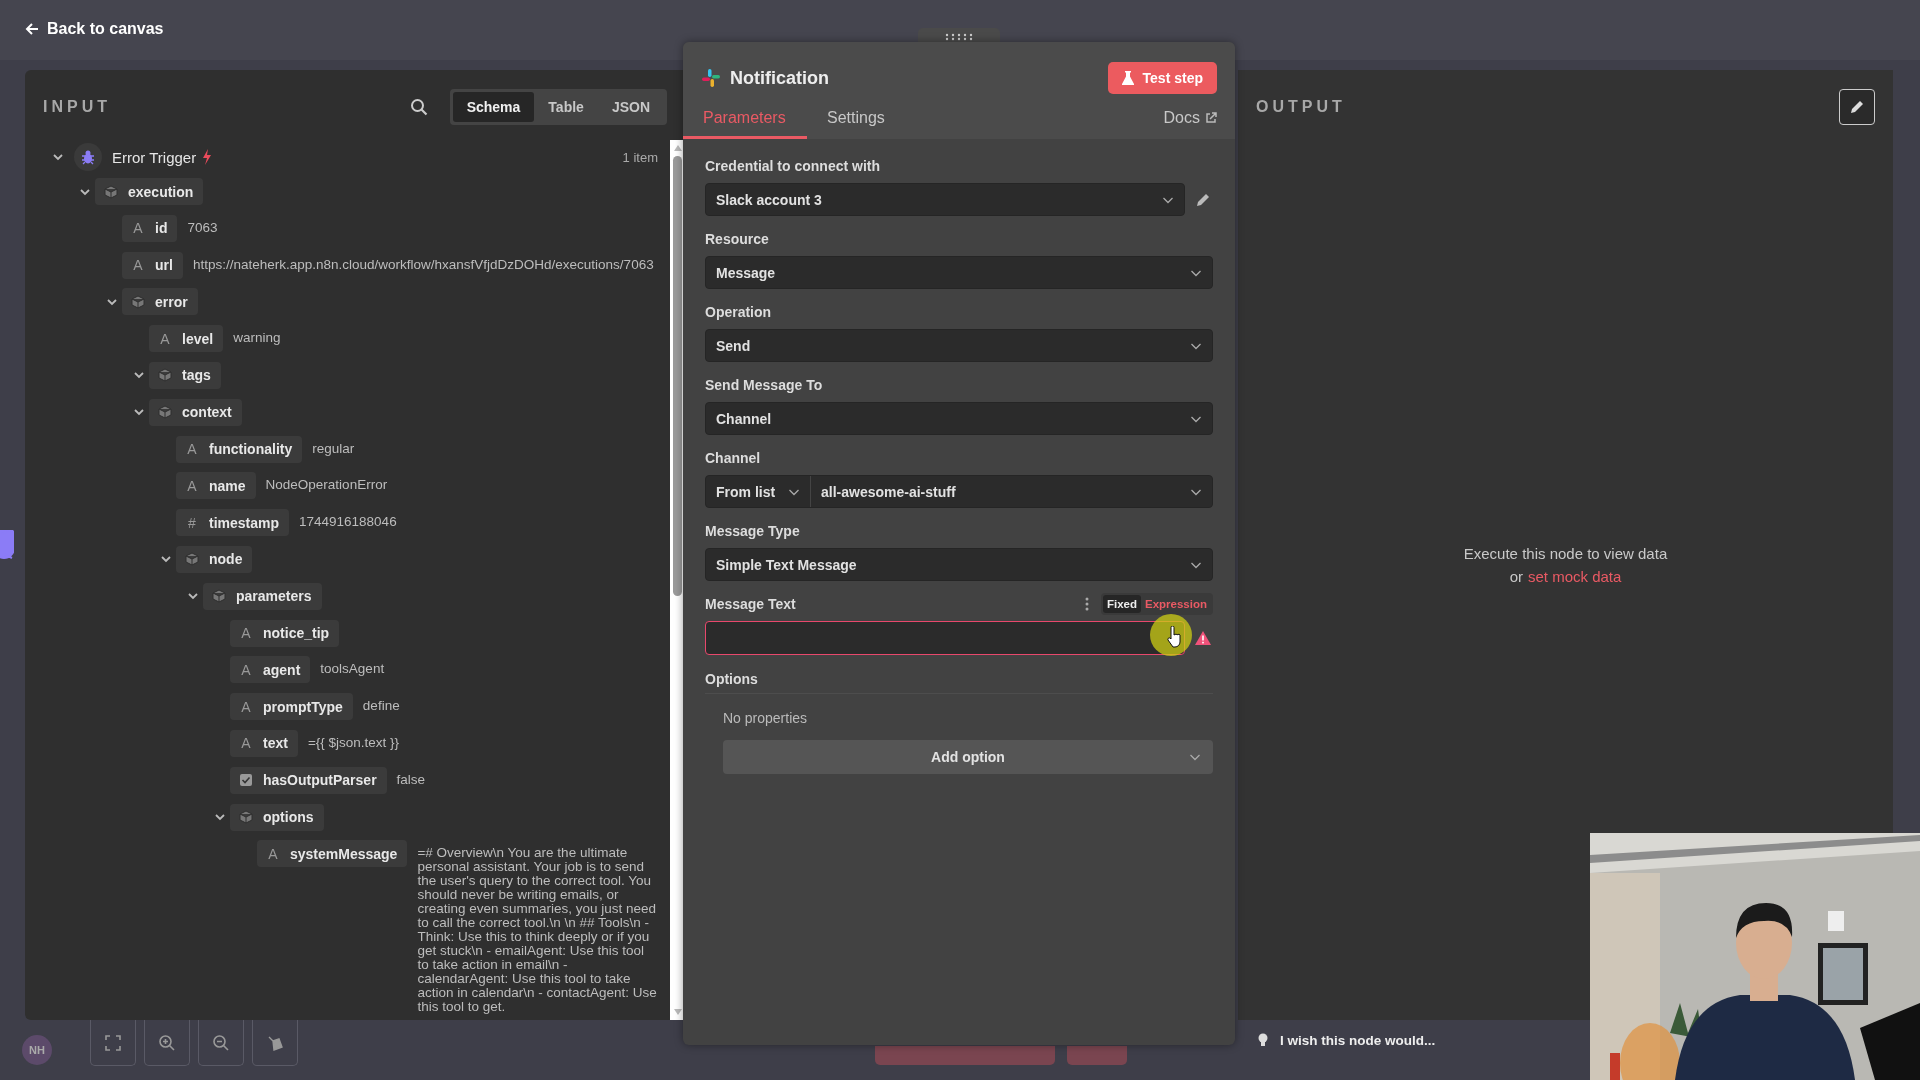 The image size is (1920, 1080). I want to click on field-label: Credential to connect with, so click(792, 166).